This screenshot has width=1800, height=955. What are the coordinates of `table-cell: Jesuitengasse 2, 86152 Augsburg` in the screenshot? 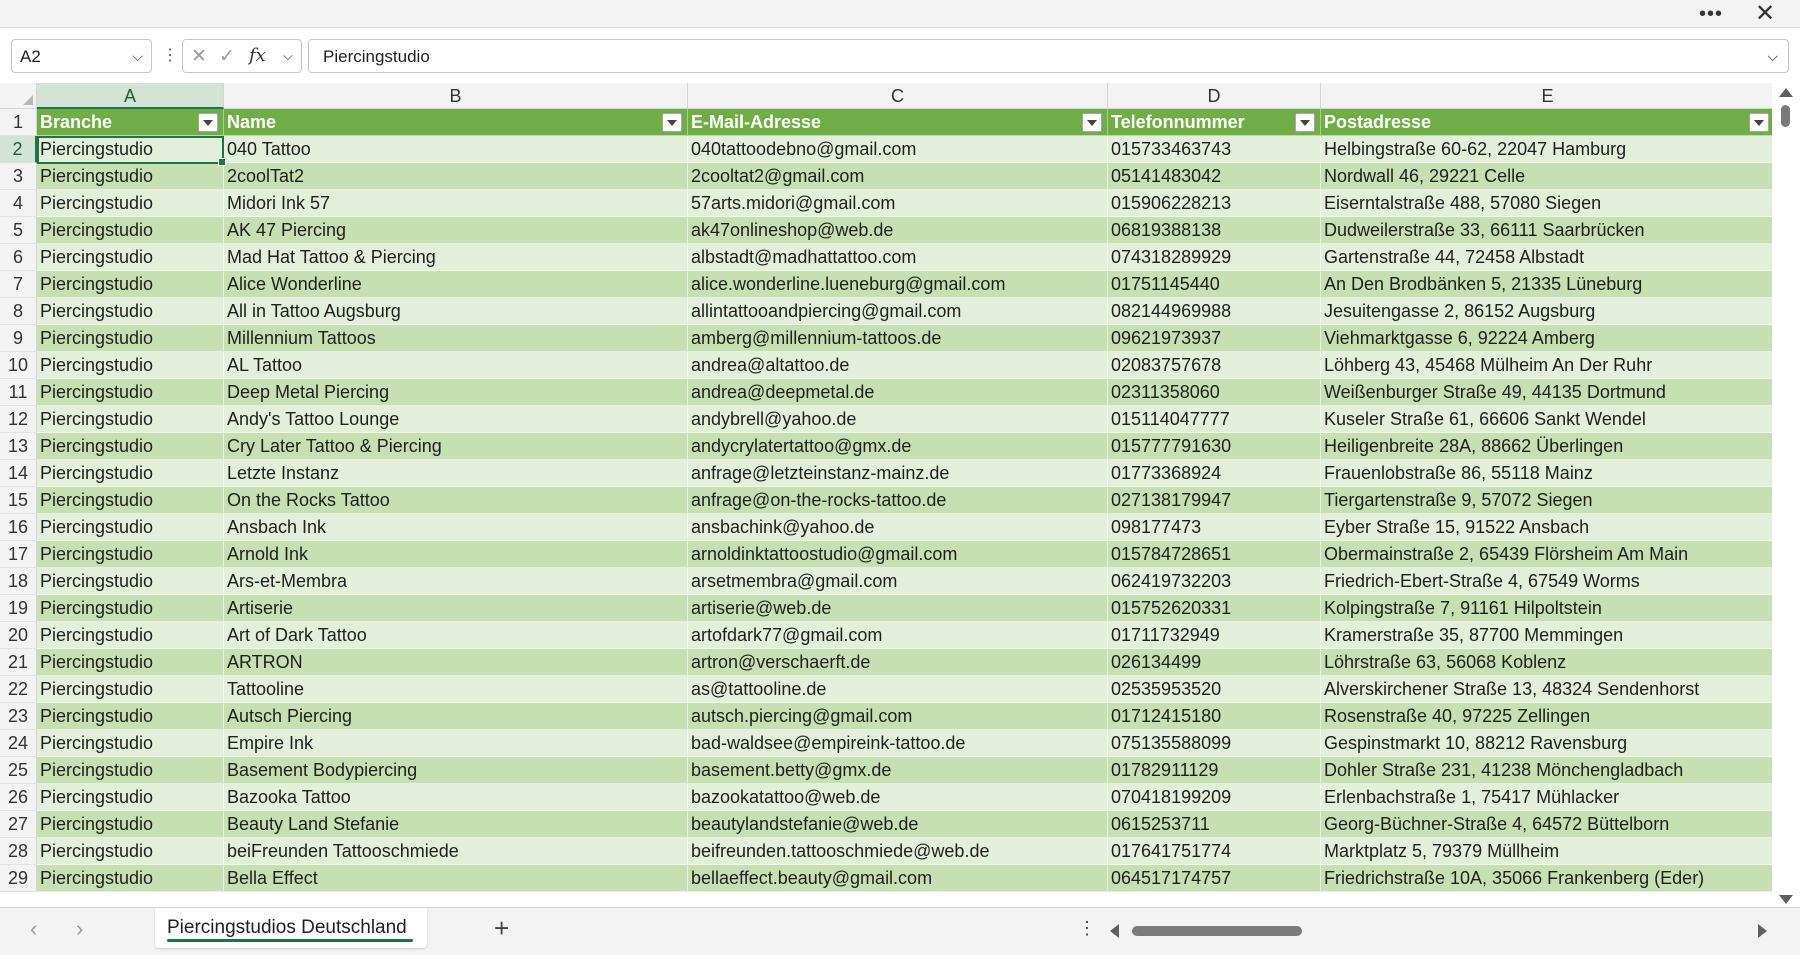 It's located at (1546, 311).